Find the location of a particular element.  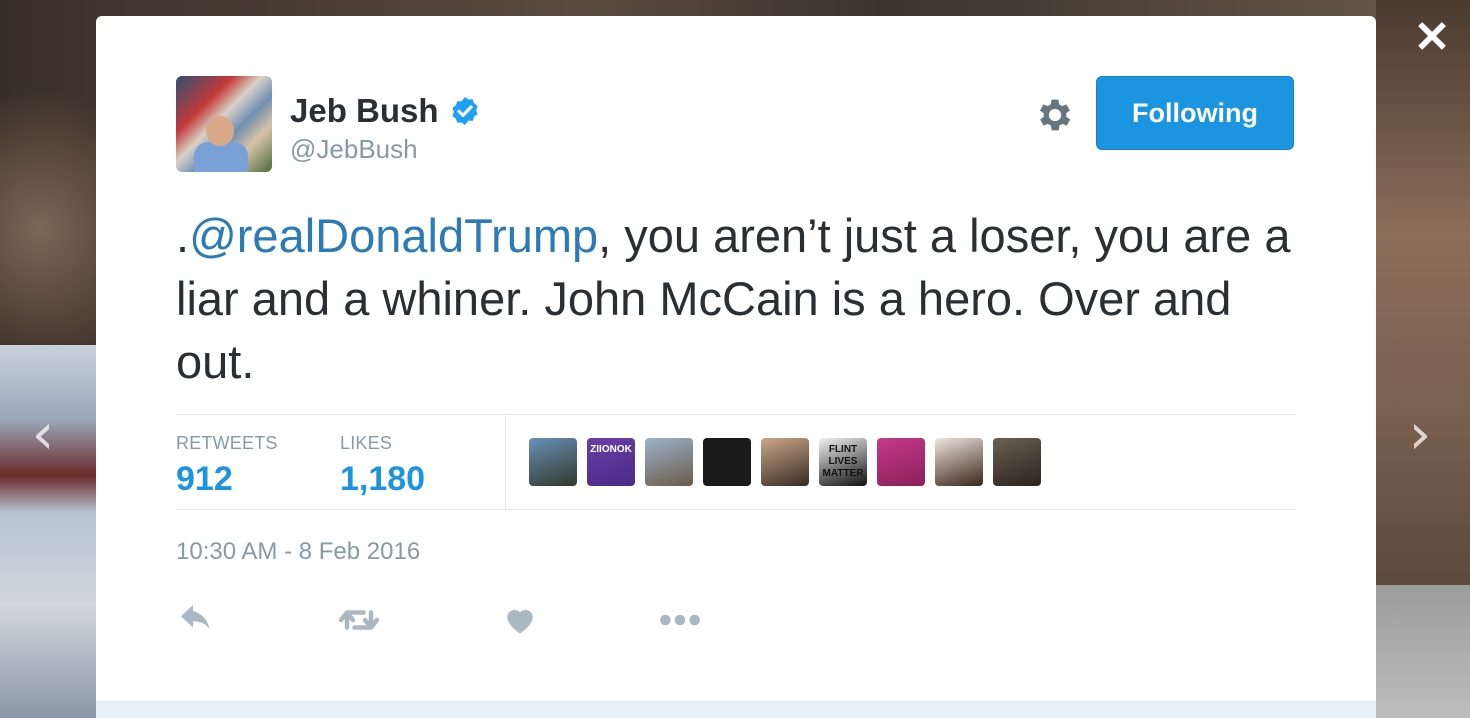

tweet-timestamp: 10:30 AM - 8 Feb 2016 is located at coordinates (298, 552).